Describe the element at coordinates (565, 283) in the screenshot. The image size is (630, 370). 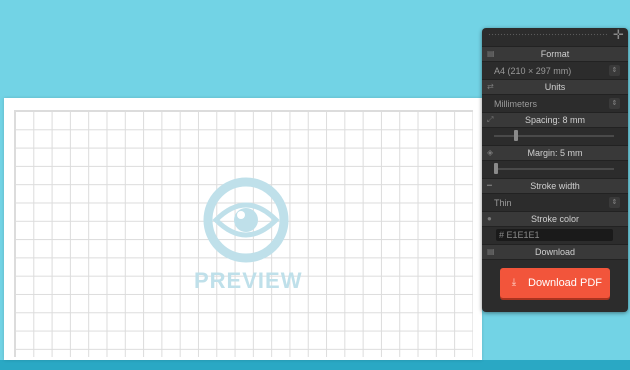
I see `download-pdf-label: Download PDF` at that location.